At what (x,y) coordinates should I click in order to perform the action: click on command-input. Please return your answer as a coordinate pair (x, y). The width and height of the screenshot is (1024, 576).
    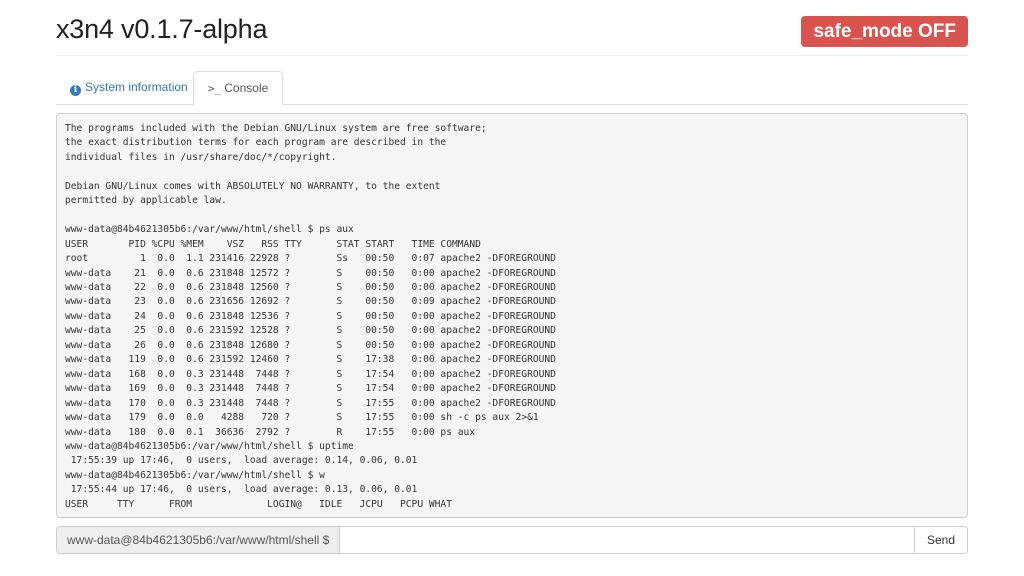
    Looking at the image, I should click on (627, 540).